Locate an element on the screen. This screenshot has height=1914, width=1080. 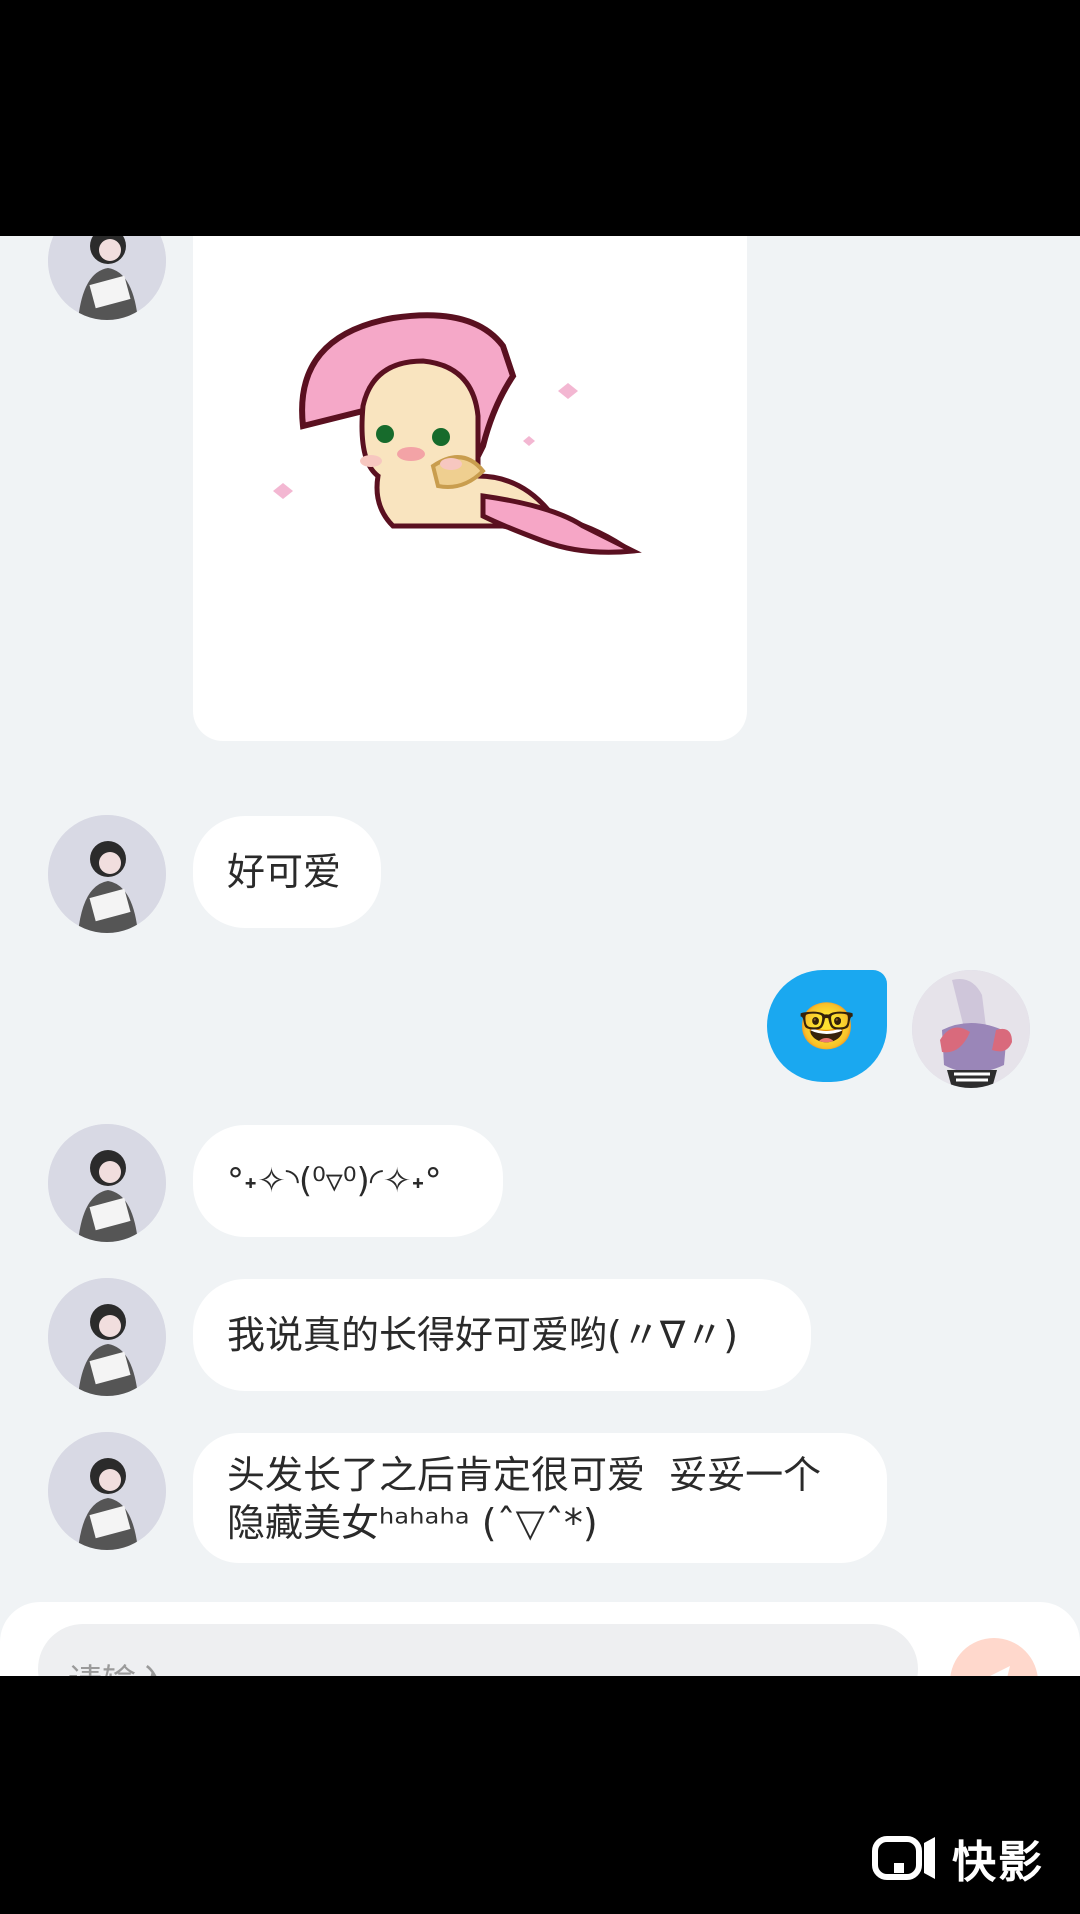
pink-pony-sticker is located at coordinates (457, 433).